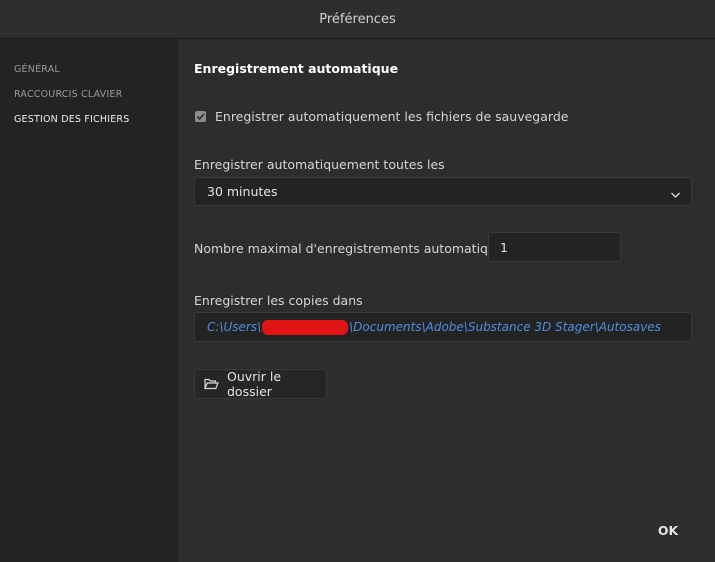  Describe the element at coordinates (211, 384) in the screenshot. I see `folder-open-icon` at that location.